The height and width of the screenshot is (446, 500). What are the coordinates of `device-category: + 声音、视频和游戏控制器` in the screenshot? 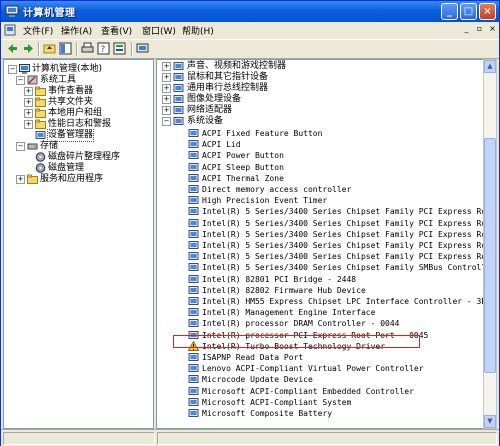 It's located at (319, 66).